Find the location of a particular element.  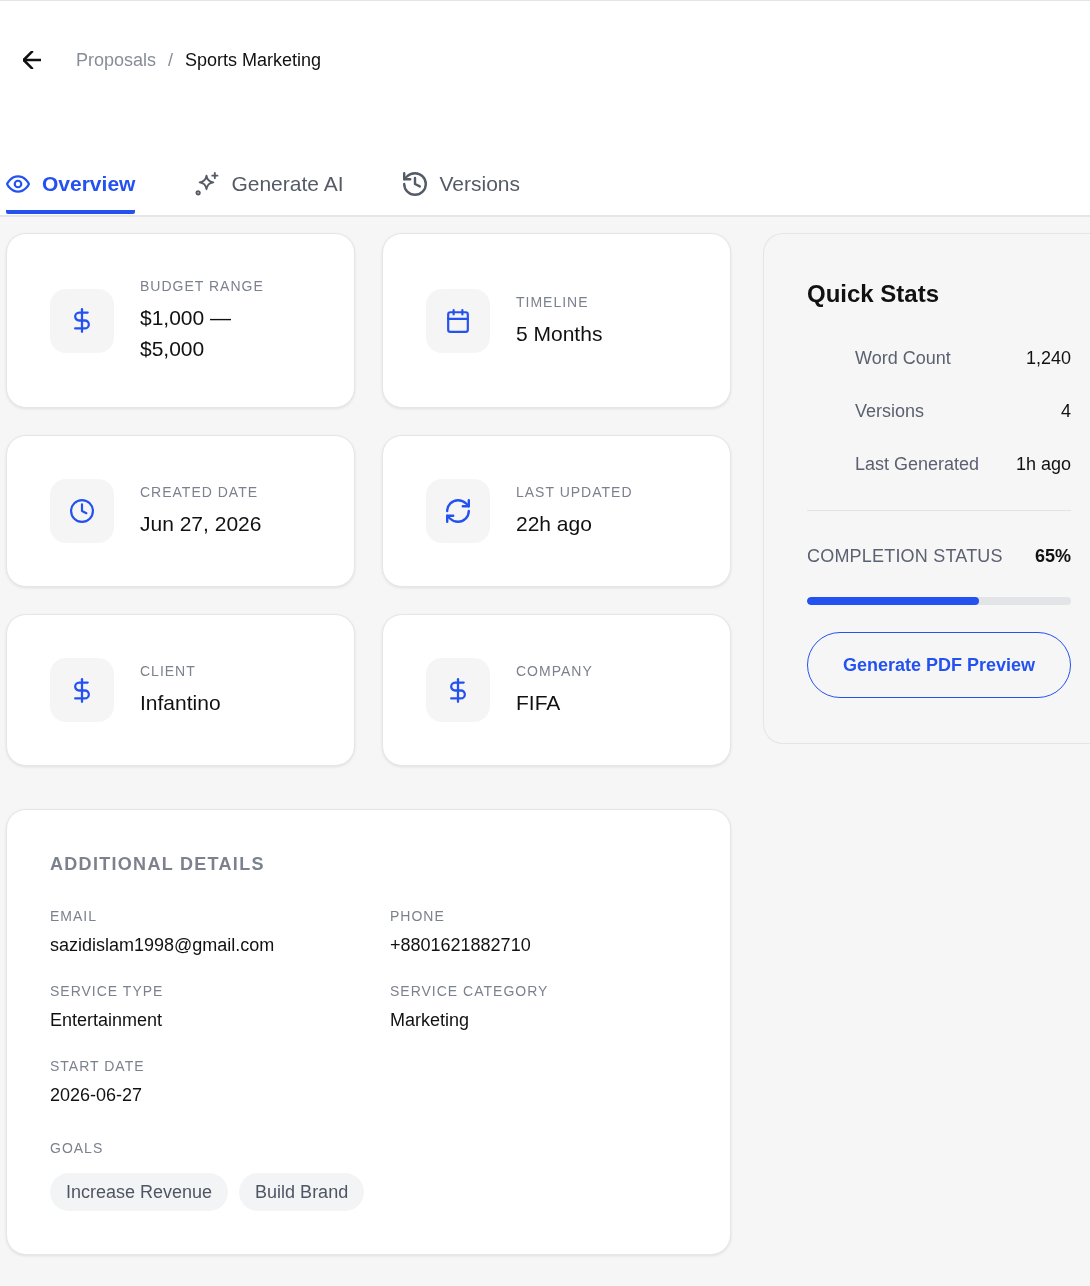

tab: Versions is located at coordinates (462, 191).